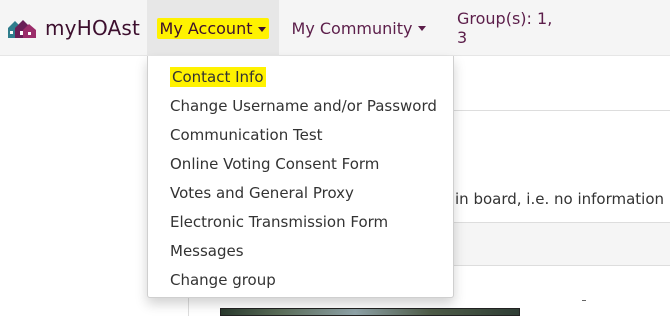  What do you see at coordinates (206, 28) in the screenshot?
I see `my-account-label: My Account` at bounding box center [206, 28].